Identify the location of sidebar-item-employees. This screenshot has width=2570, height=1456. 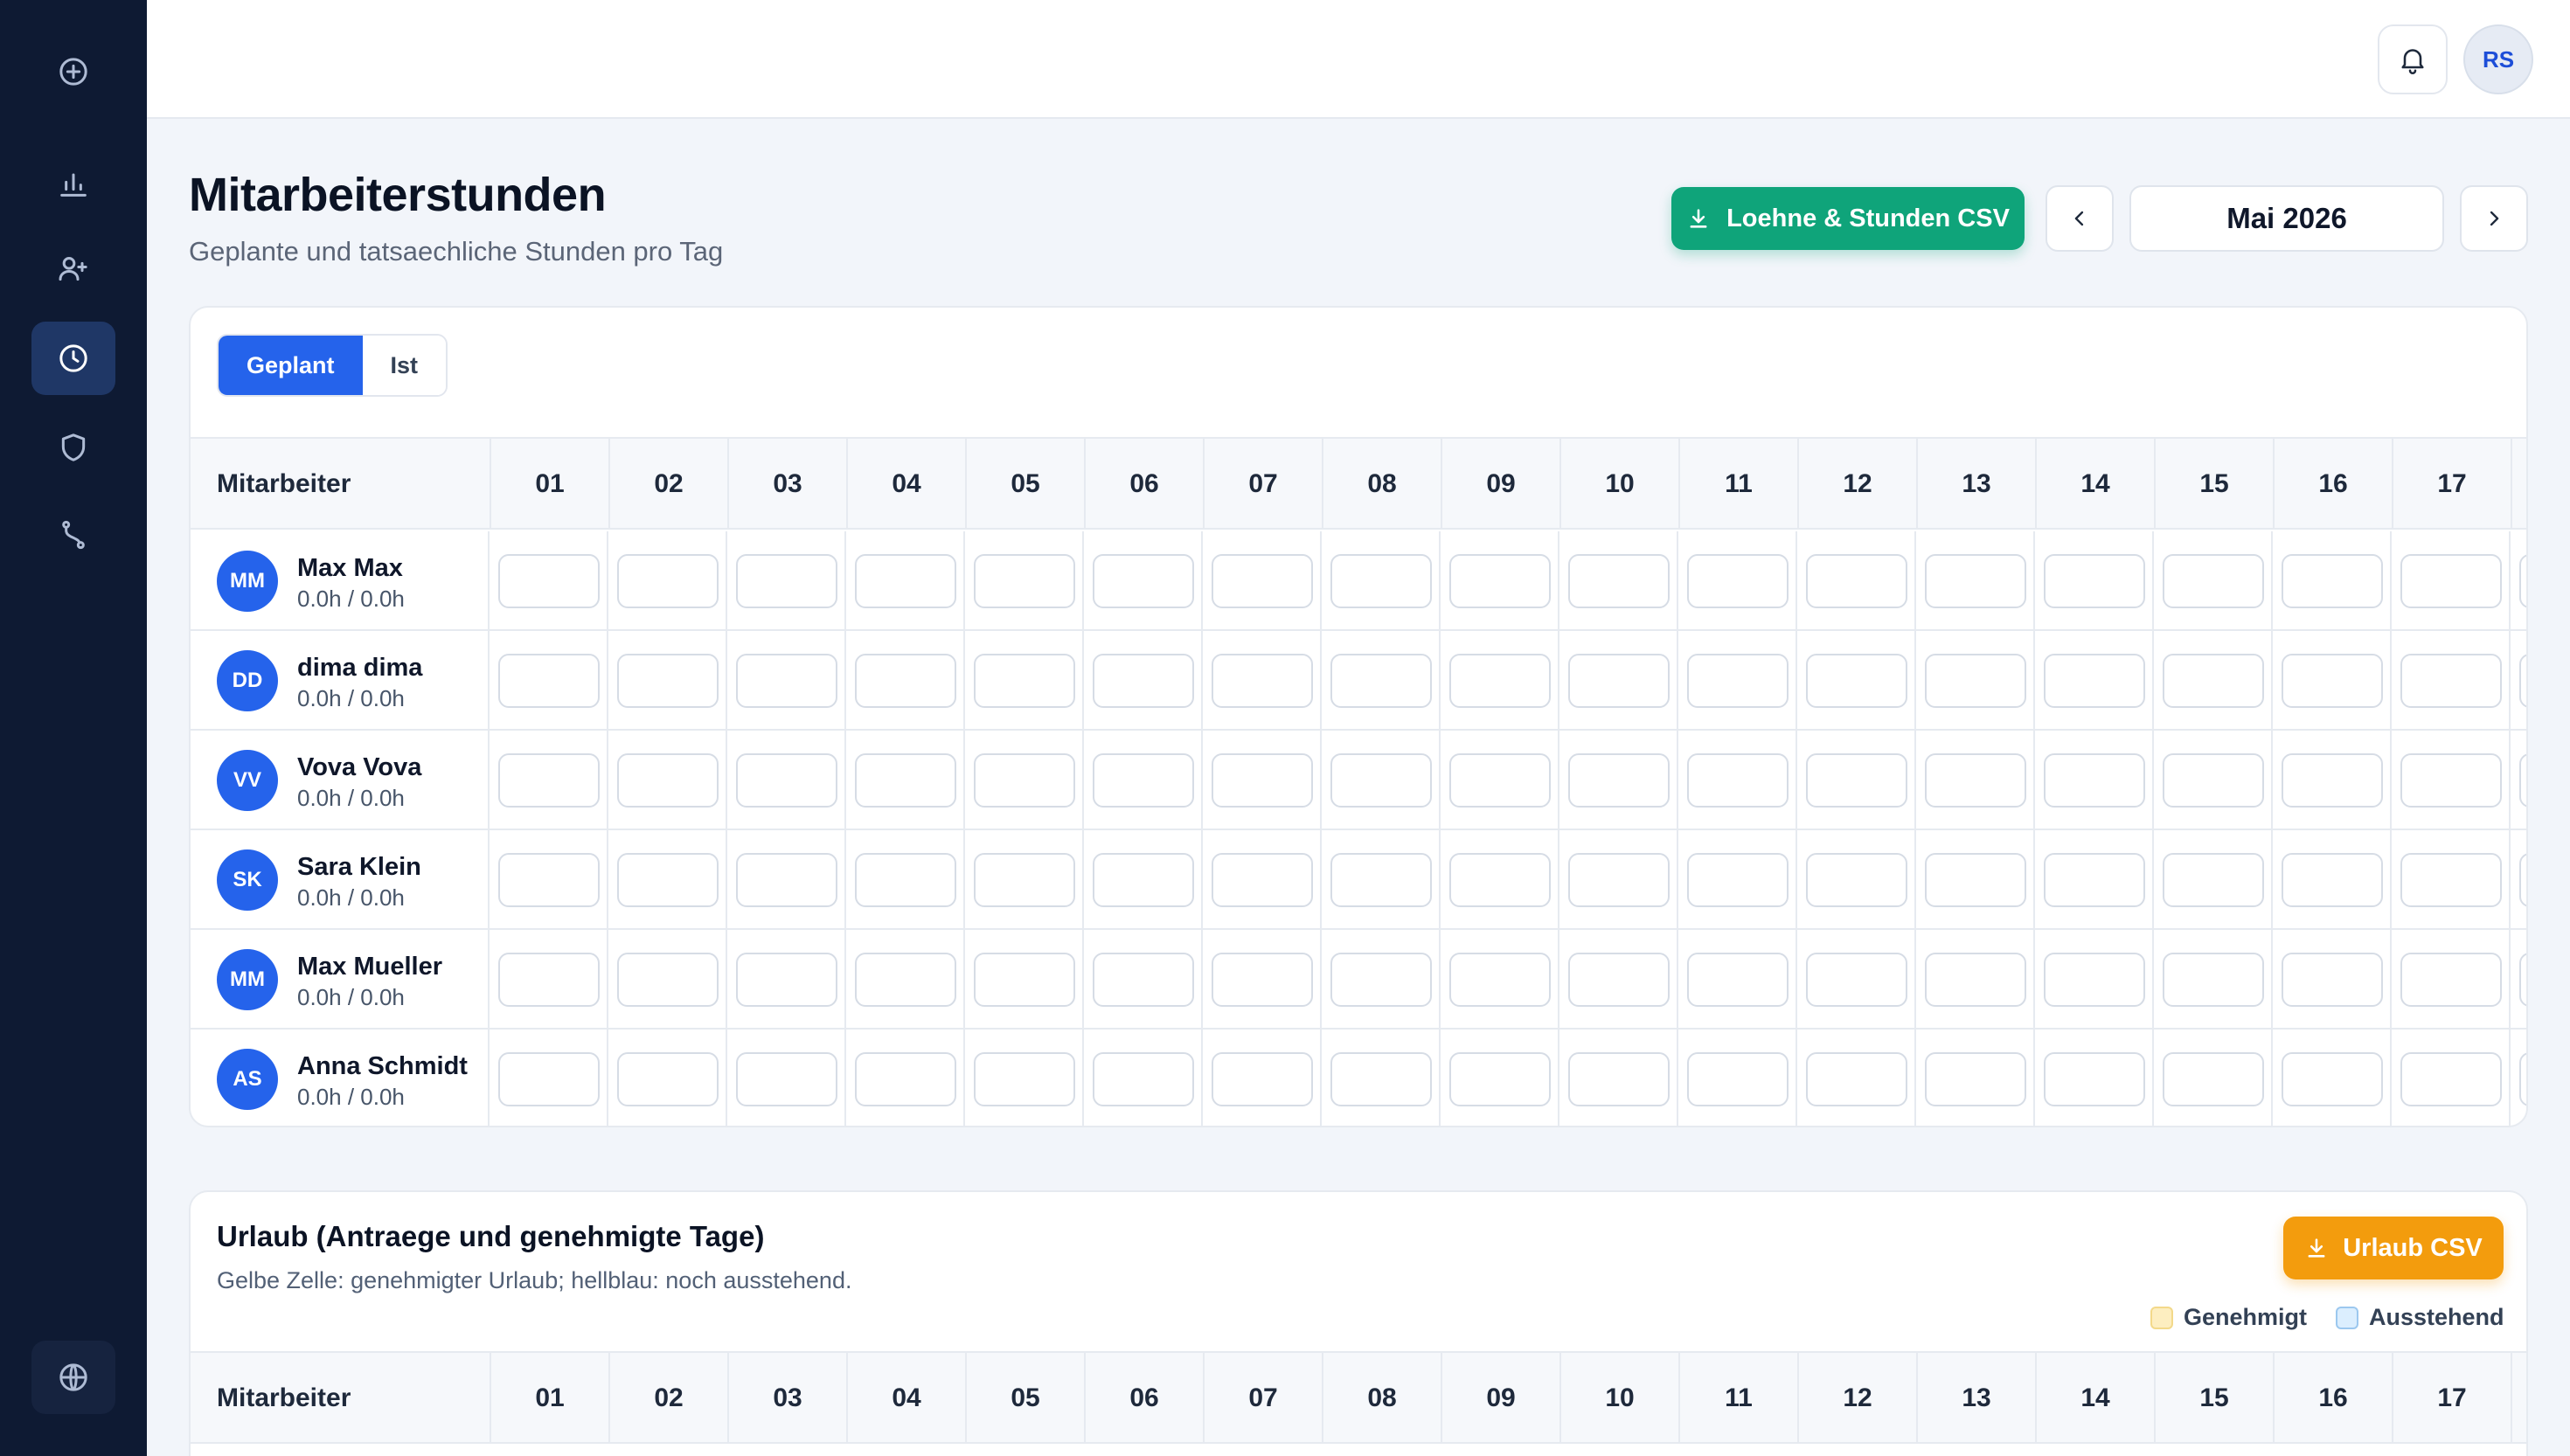
(73, 269).